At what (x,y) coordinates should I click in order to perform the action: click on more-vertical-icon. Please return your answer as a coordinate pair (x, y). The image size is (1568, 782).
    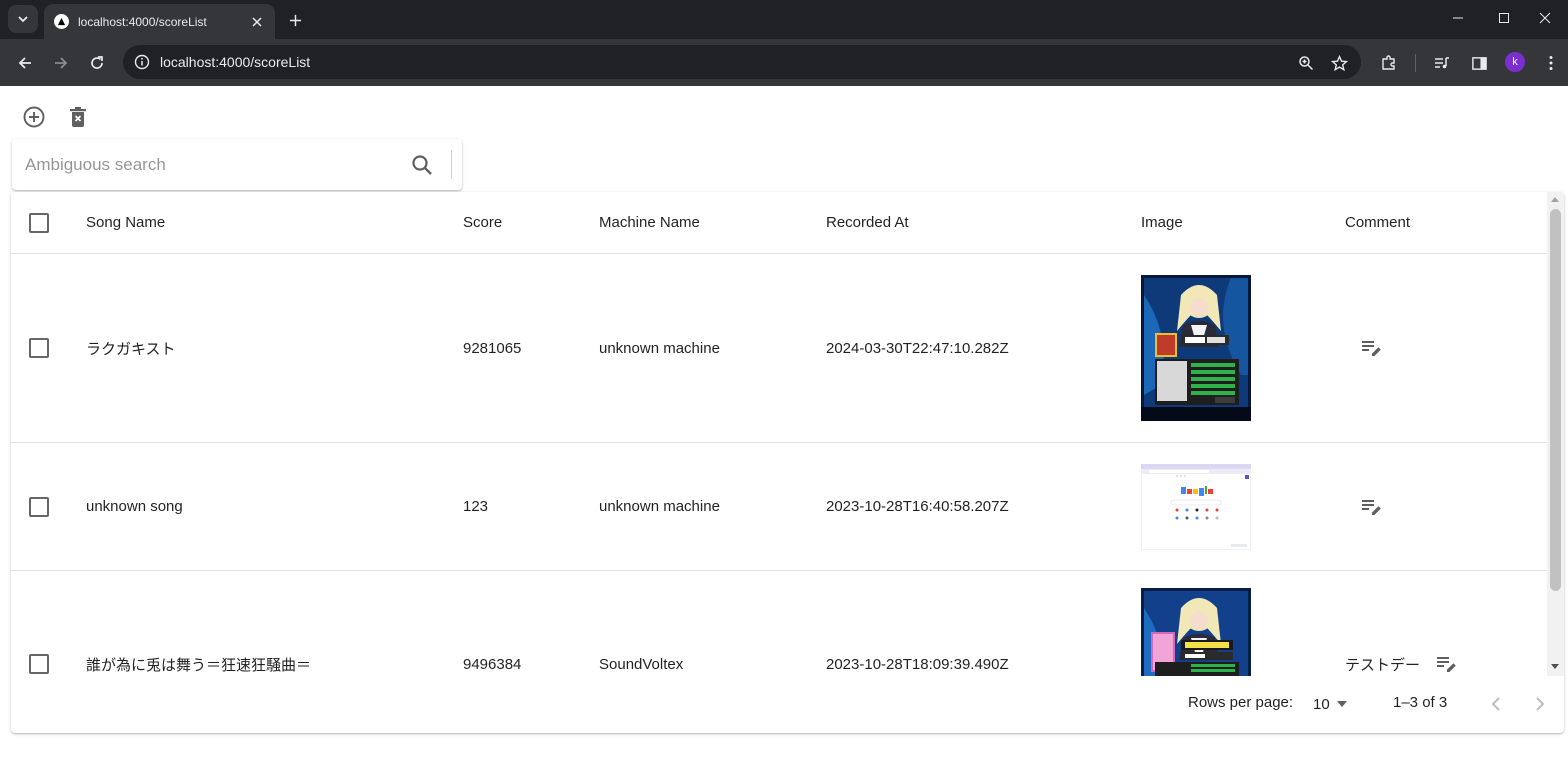
    Looking at the image, I should click on (1551, 63).